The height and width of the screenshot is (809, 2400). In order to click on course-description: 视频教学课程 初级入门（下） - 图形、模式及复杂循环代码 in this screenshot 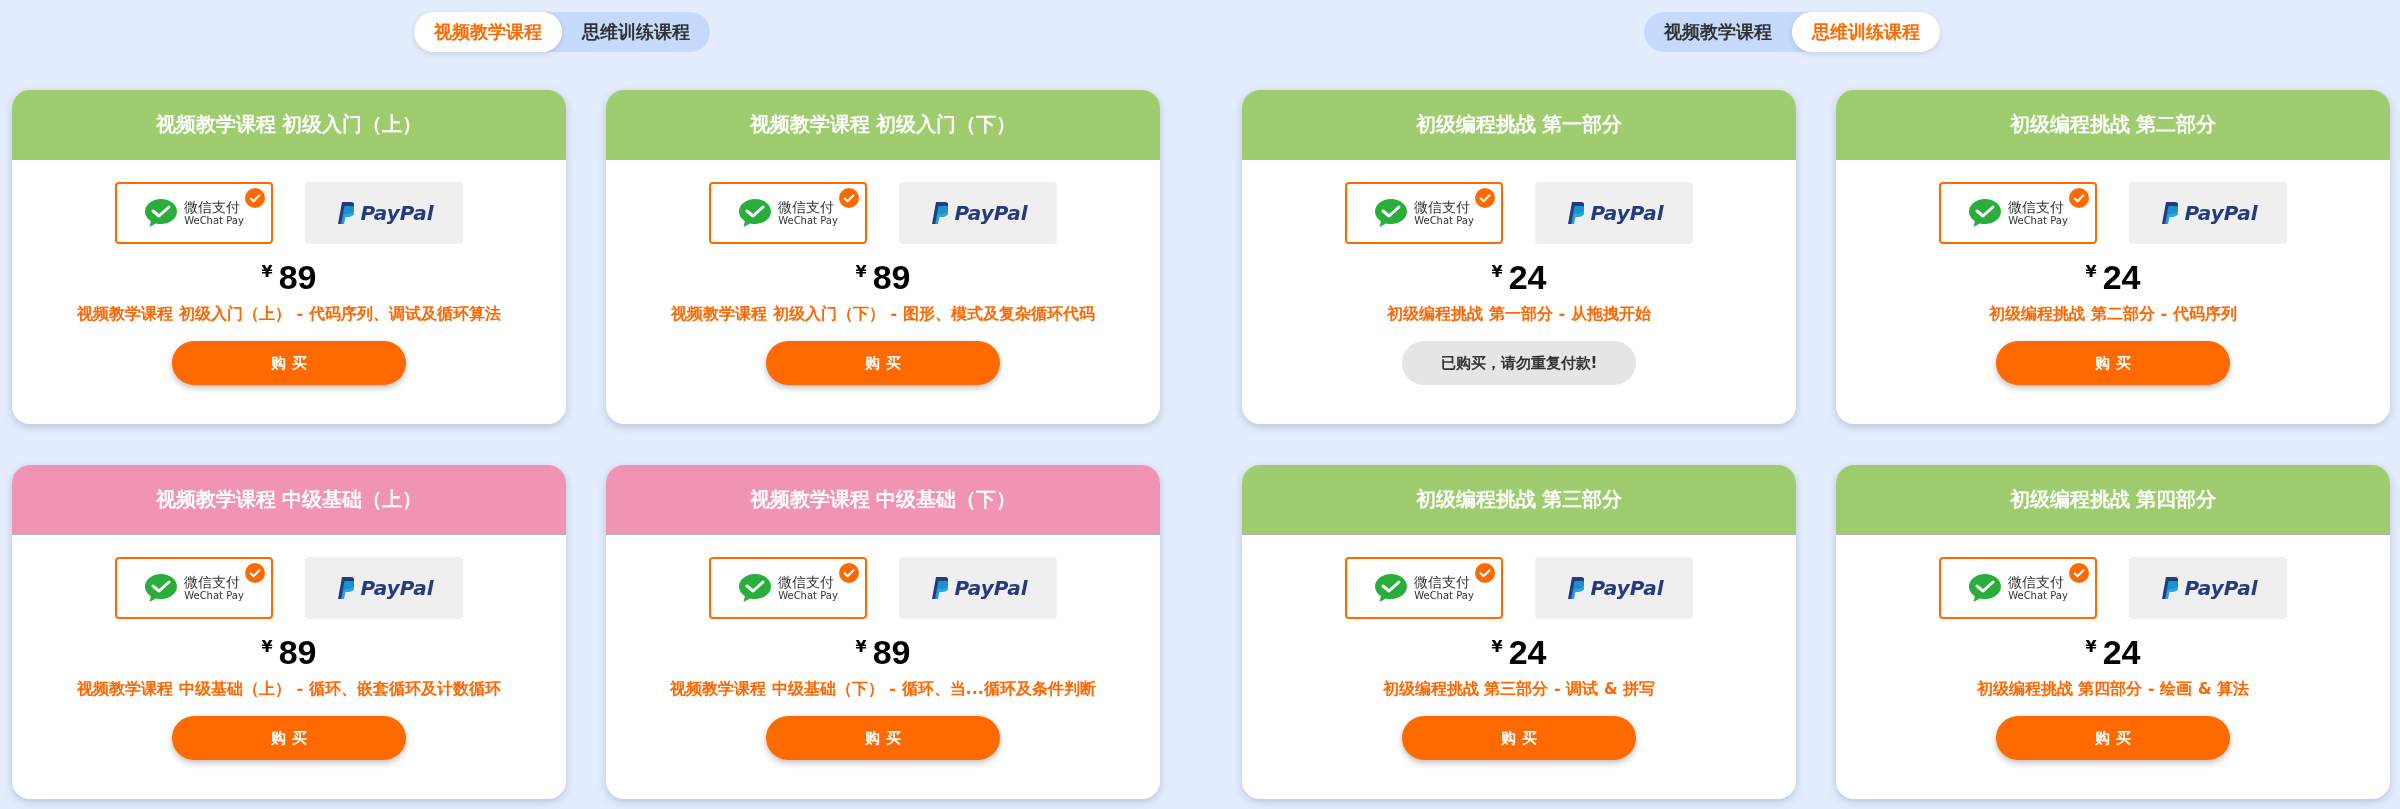, I will do `click(883, 314)`.